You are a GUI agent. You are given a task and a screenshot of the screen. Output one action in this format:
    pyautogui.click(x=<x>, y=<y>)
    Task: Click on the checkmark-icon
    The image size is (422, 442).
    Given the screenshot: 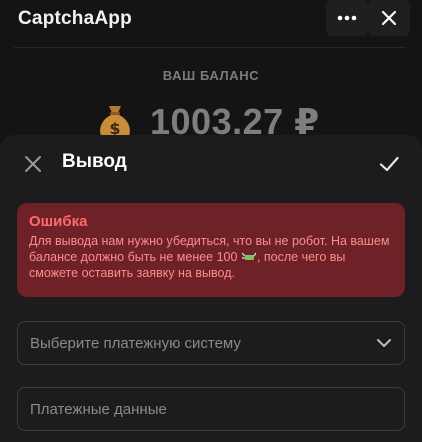 What is the action you would take?
    pyautogui.click(x=389, y=164)
    